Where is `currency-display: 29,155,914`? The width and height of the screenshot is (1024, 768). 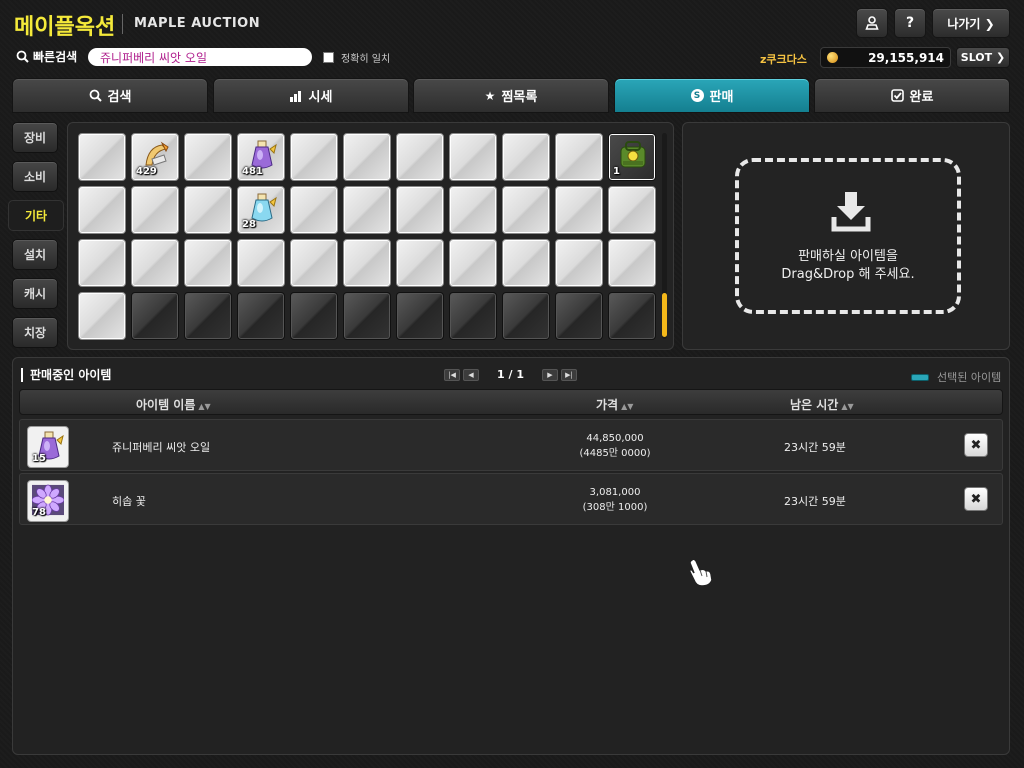
currency-display: 29,155,914 is located at coordinates (885, 57).